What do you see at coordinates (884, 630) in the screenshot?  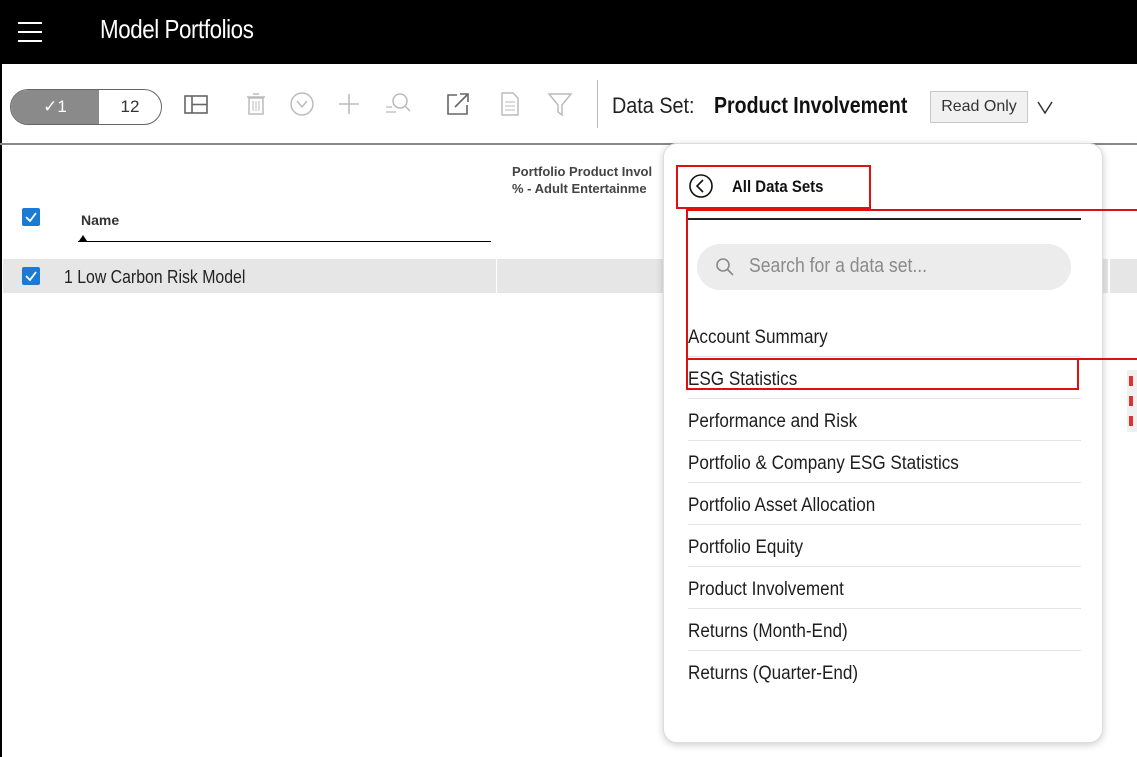 I see `data-set-item: Returns (Month-End)` at bounding box center [884, 630].